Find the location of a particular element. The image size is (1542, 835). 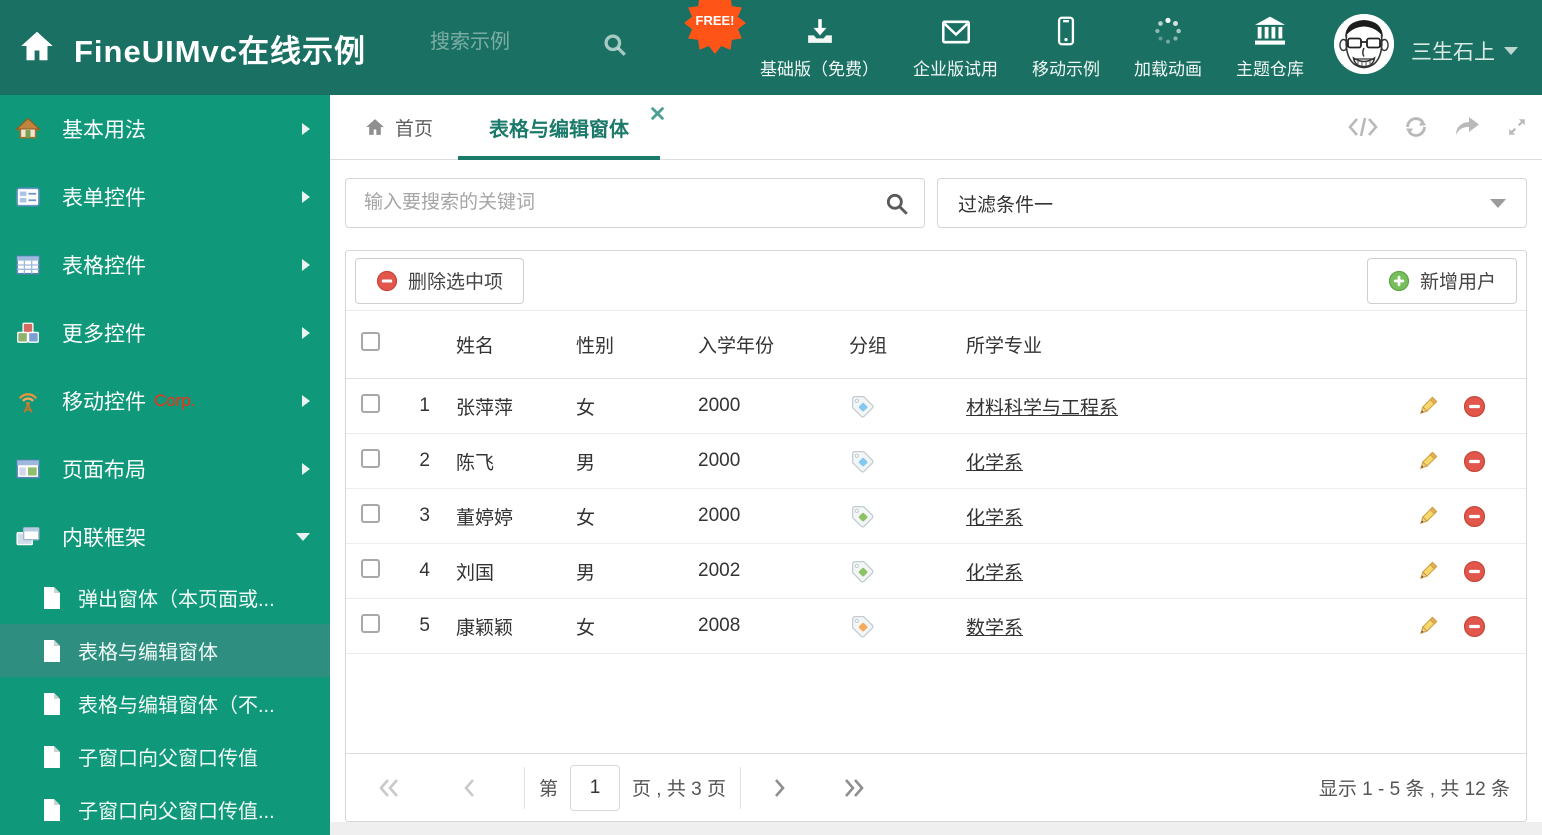

delete-selected-button: 删除选中项 is located at coordinates (440, 280).